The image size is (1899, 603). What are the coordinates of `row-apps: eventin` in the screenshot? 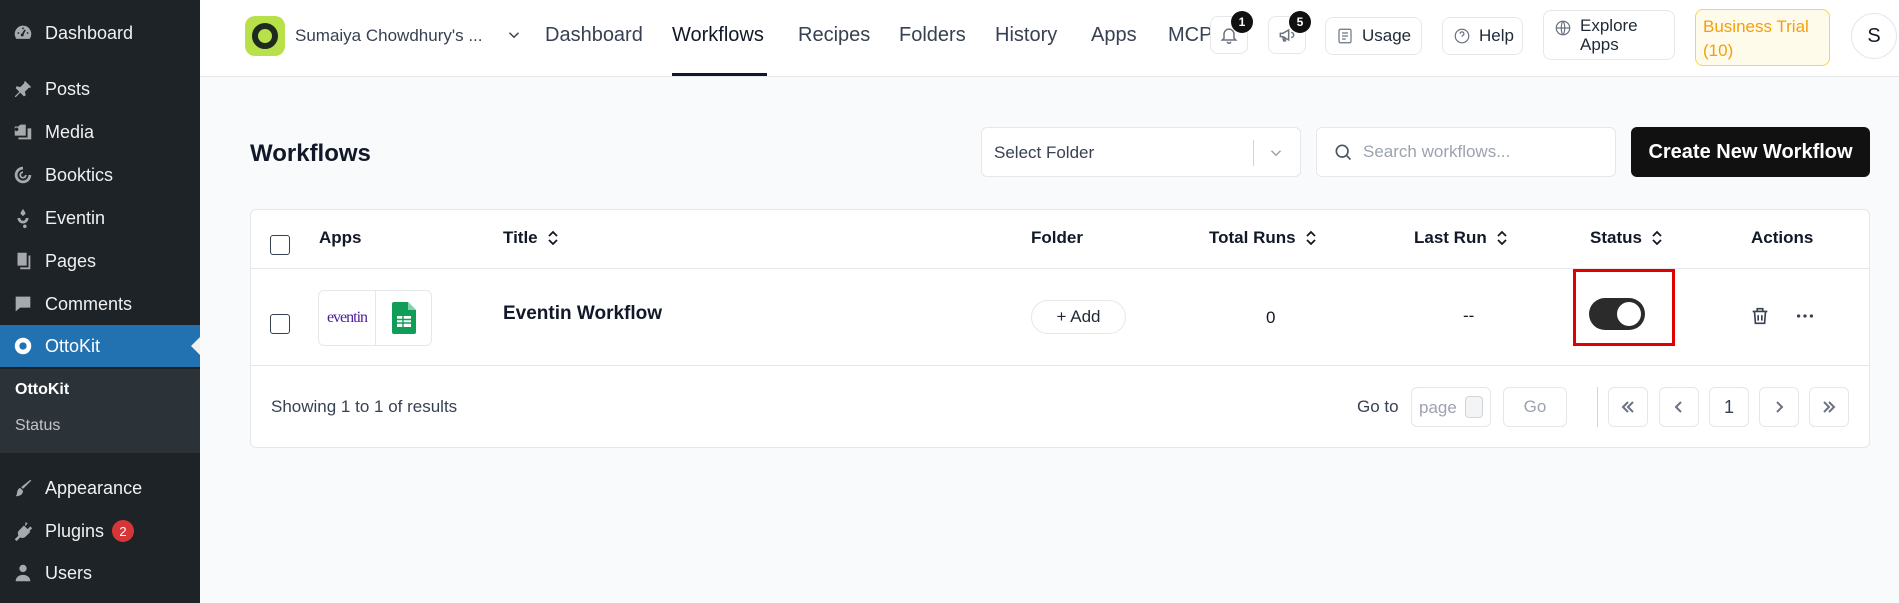 It's located at (375, 318).